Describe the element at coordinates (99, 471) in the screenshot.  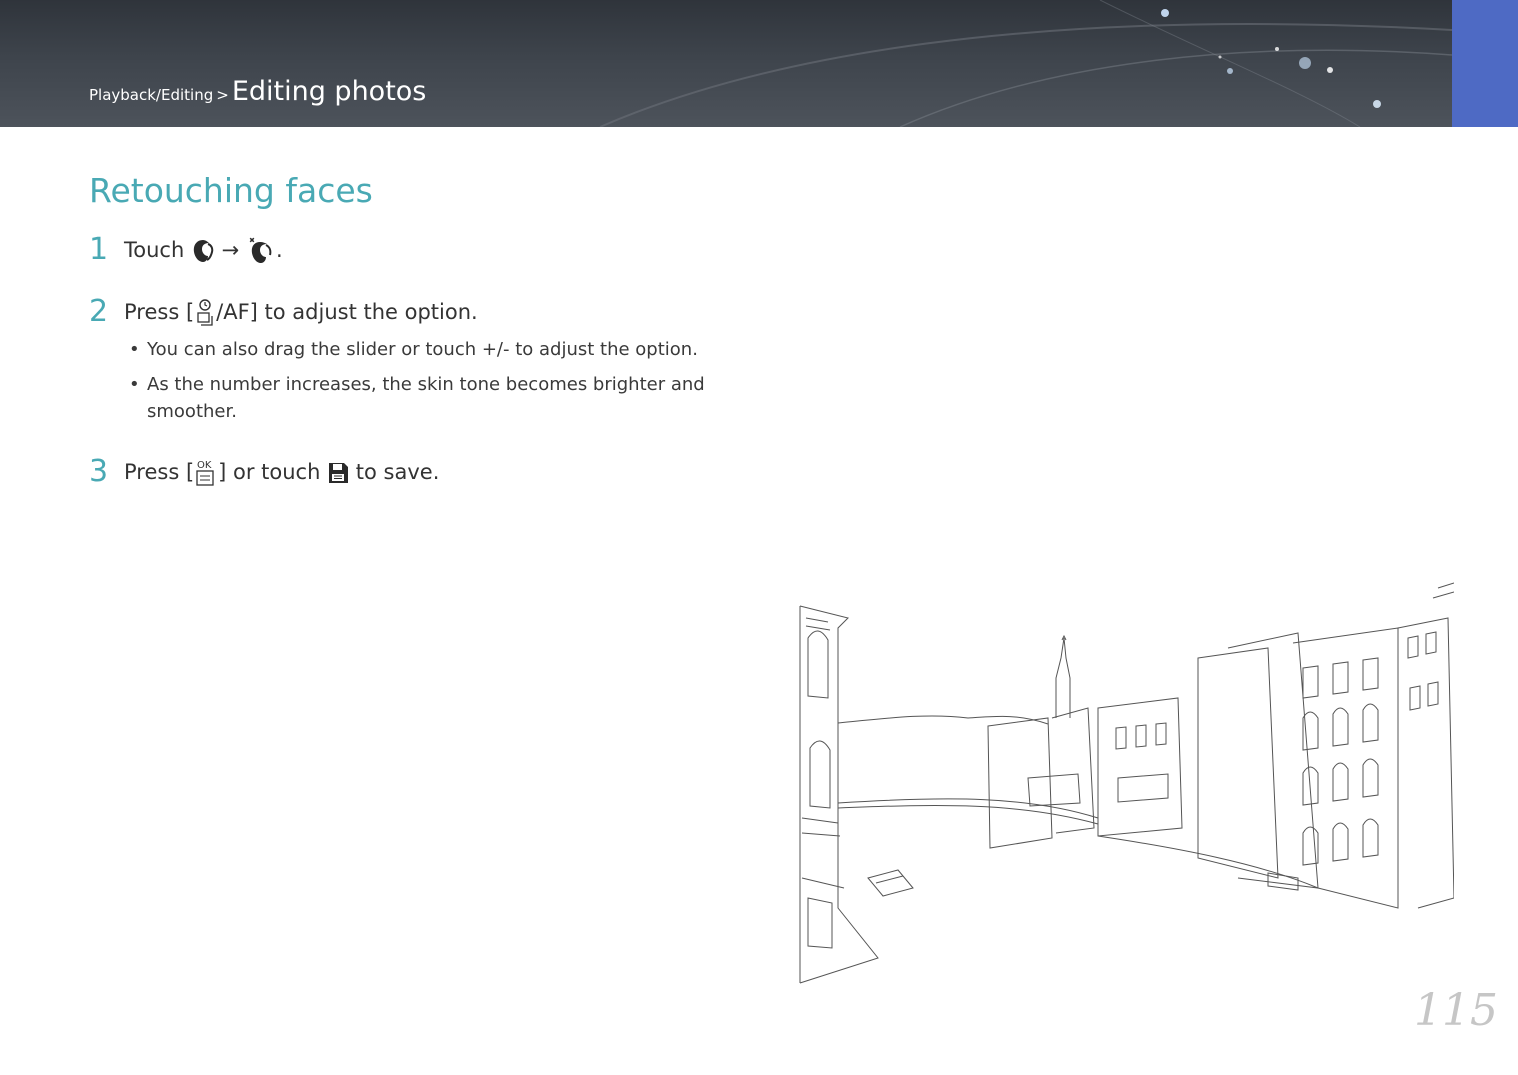
I see `step-number: 3` at that location.